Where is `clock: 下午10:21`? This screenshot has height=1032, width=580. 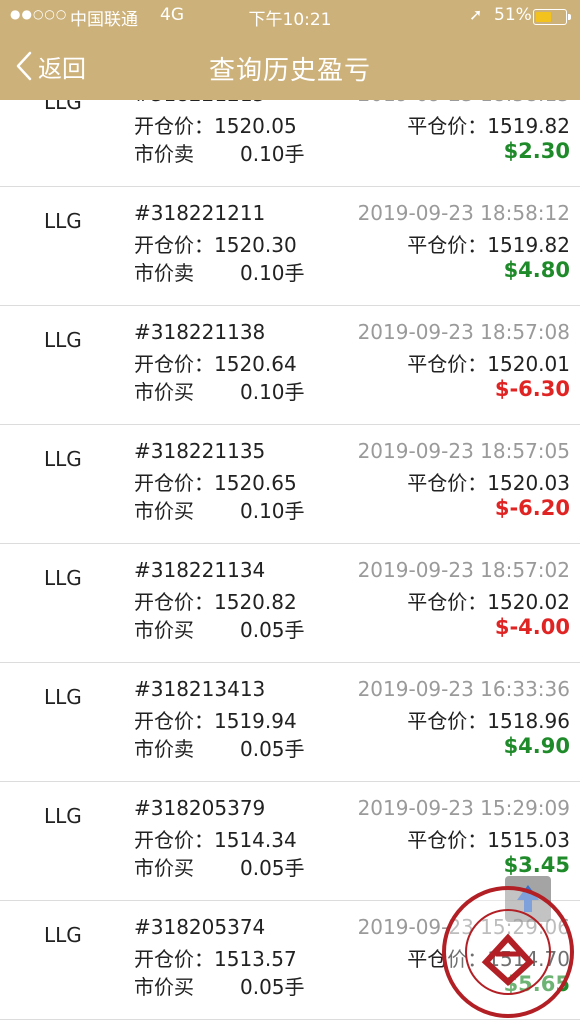 clock: 下午10:21 is located at coordinates (290, 20).